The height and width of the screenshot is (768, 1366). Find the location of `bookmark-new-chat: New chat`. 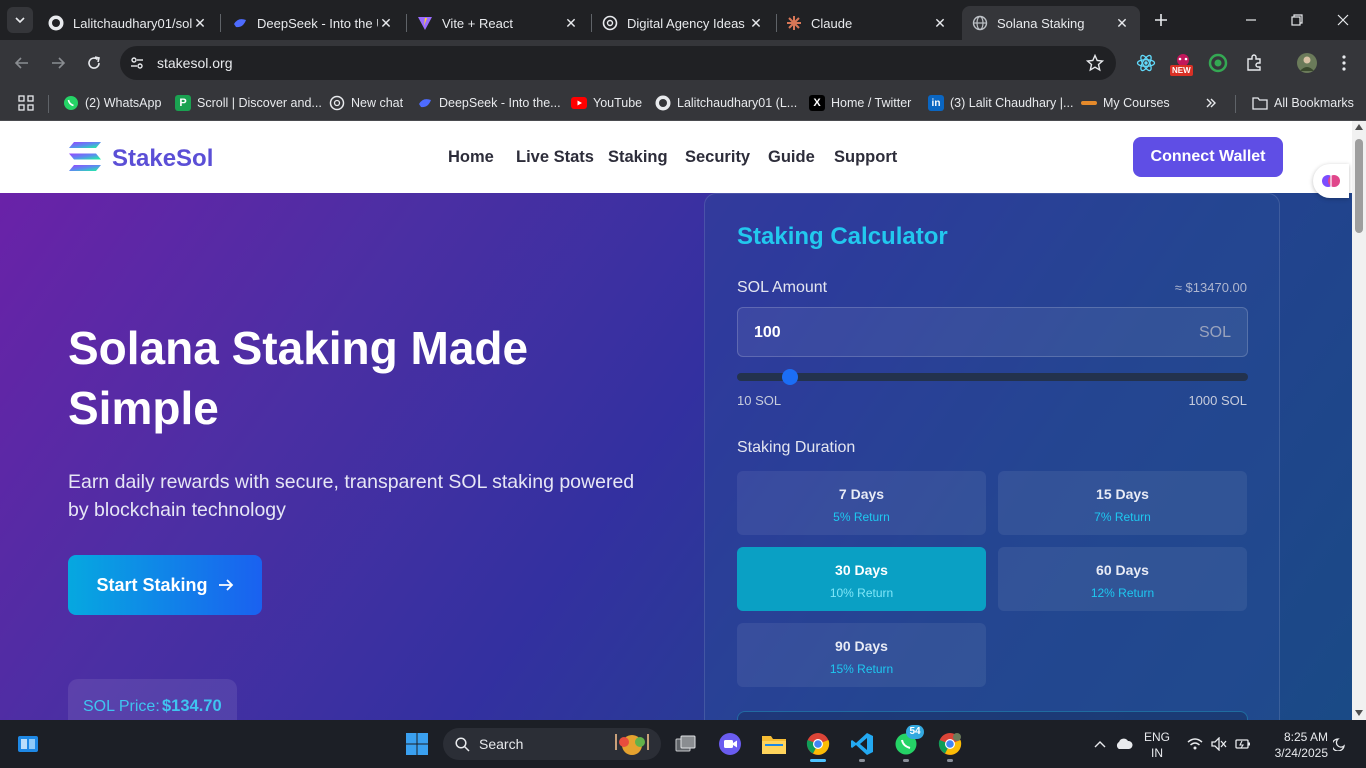

bookmark-new-chat: New chat is located at coordinates (366, 103).